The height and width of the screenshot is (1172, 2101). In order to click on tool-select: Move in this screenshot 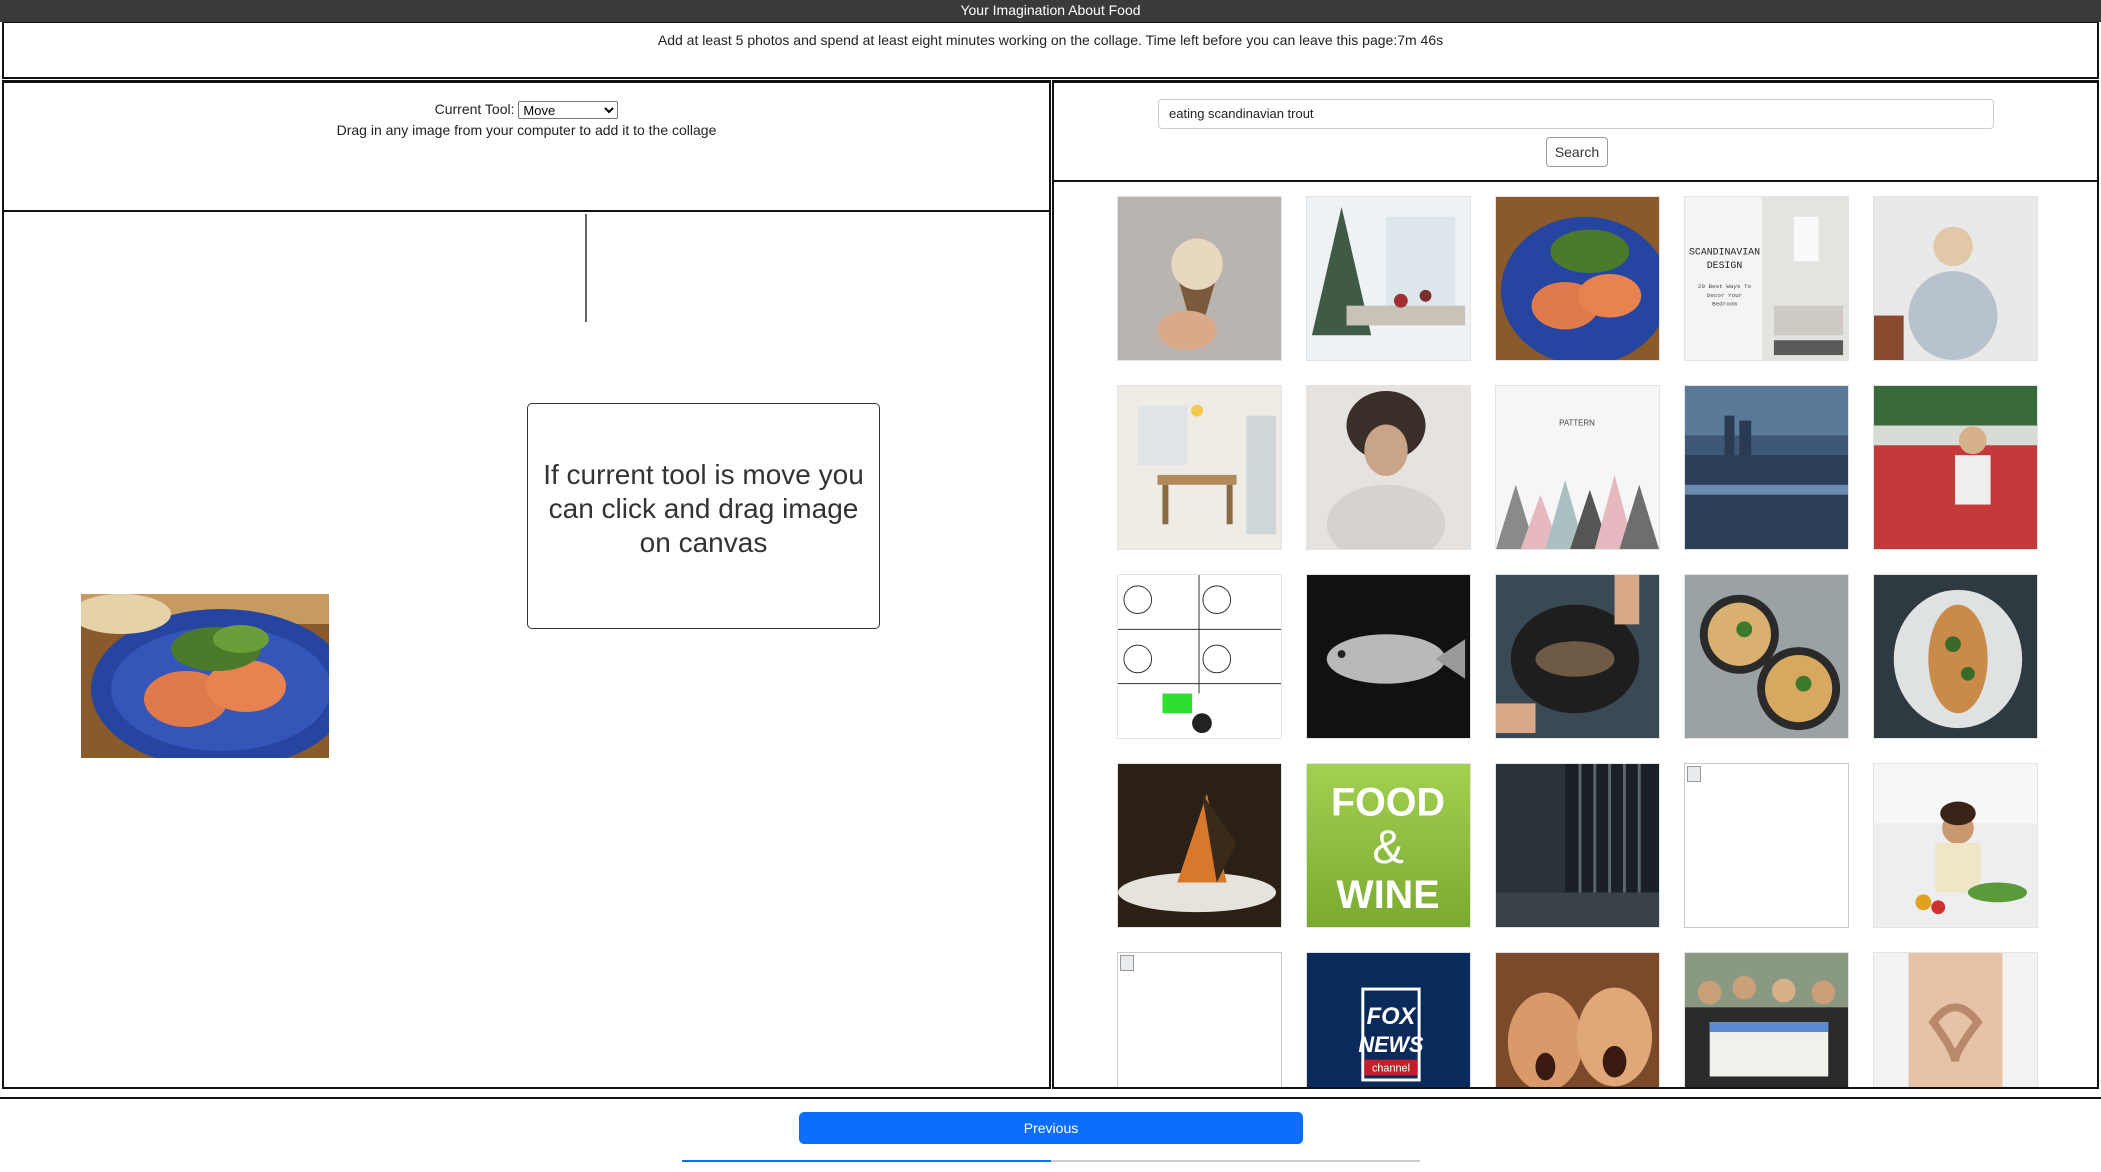, I will do `click(568, 110)`.